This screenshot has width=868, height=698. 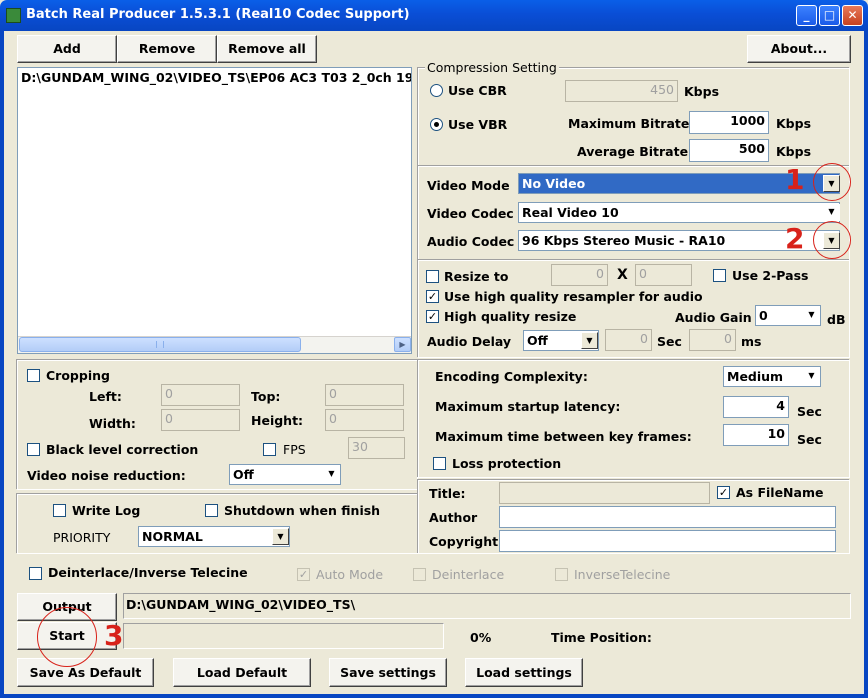 What do you see at coordinates (510, 316) in the screenshot?
I see `hq-resize-label: High quality resize` at bounding box center [510, 316].